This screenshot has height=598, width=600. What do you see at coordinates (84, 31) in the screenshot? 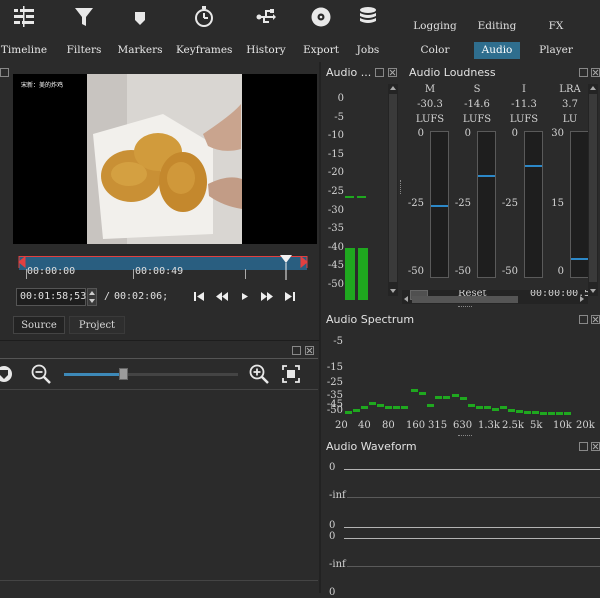
I see `filters-button: Filters` at bounding box center [84, 31].